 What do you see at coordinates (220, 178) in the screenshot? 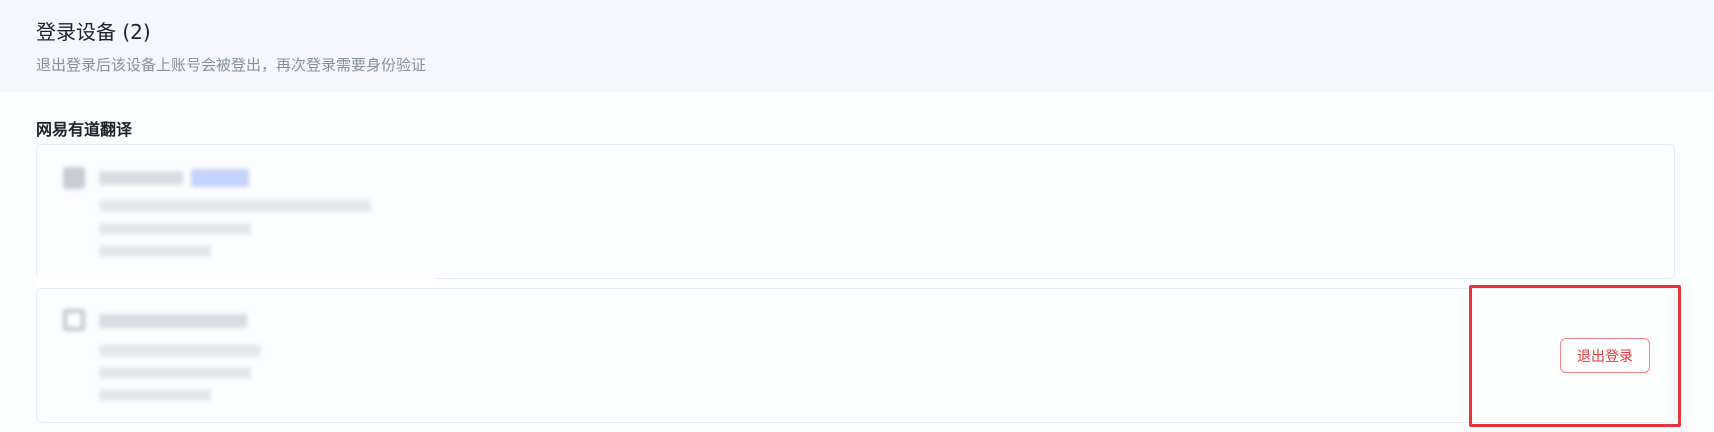
I see `current-device-badge` at bounding box center [220, 178].